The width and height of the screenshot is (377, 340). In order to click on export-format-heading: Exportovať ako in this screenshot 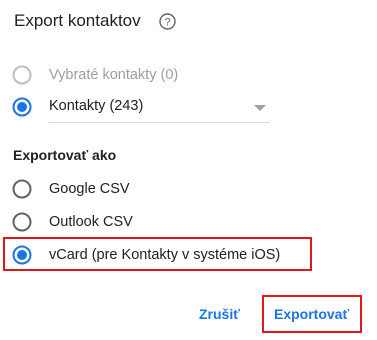, I will do `click(65, 155)`.